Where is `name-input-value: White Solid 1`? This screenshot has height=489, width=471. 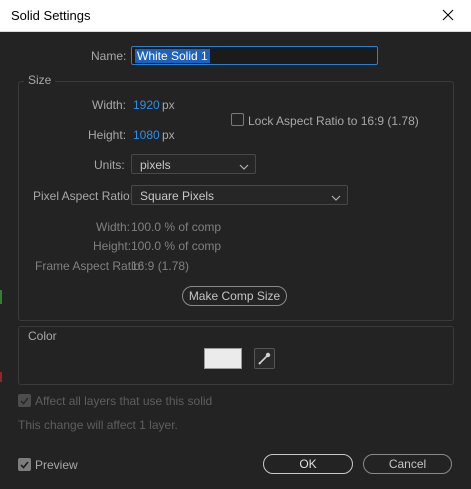 name-input-value: White Solid 1 is located at coordinates (172, 56).